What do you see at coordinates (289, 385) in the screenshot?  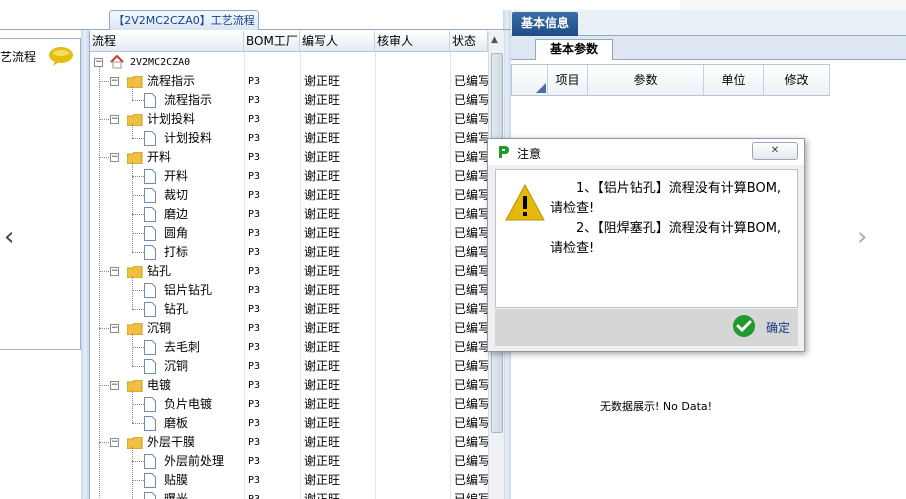 I see `tree-group-row: − 电镀 P3 谢正旺 已编写` at bounding box center [289, 385].